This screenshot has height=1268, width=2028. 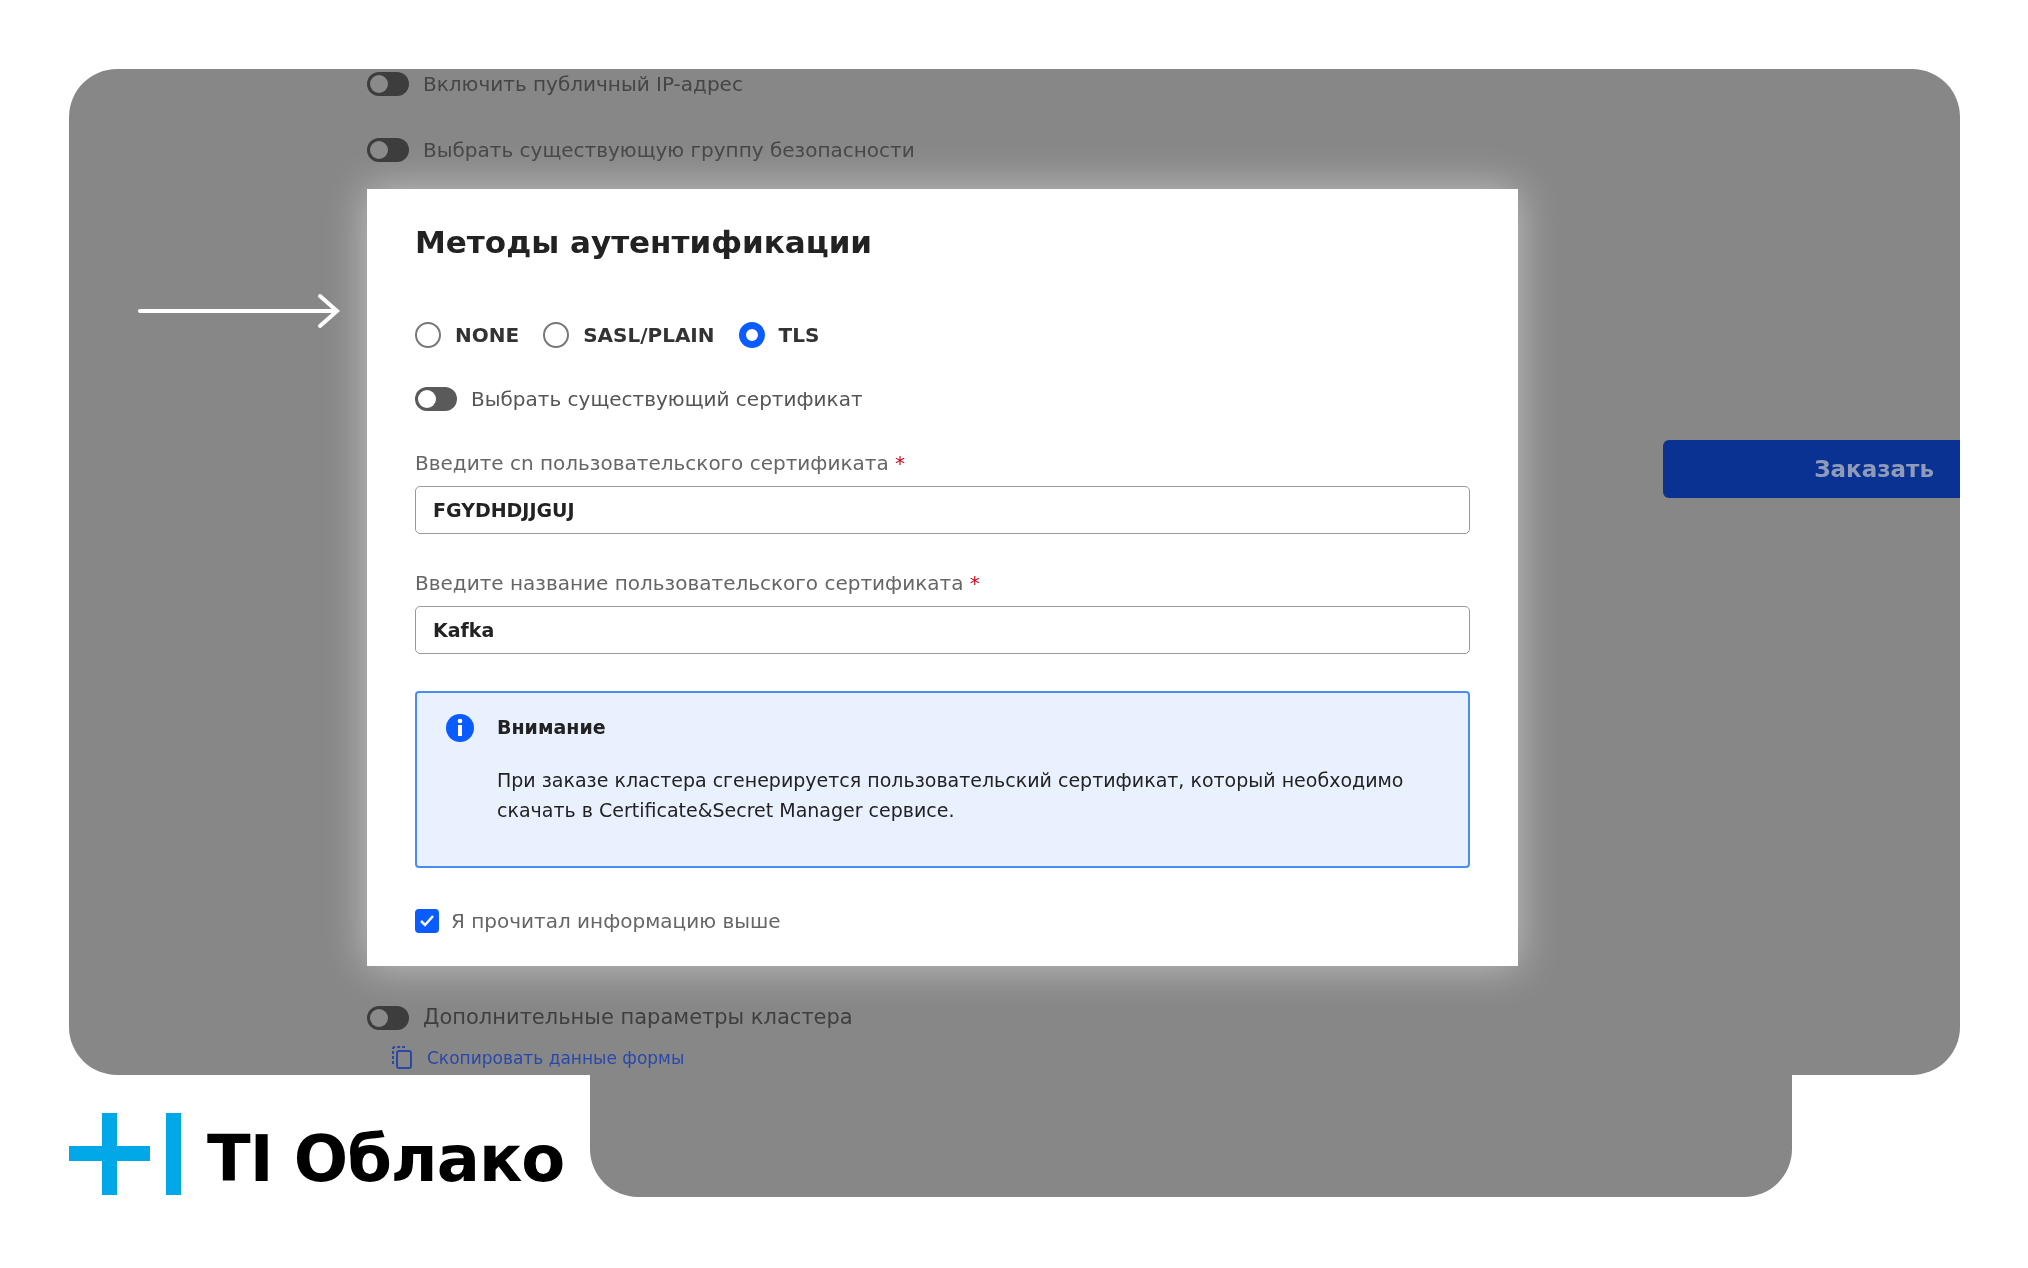 What do you see at coordinates (669, 150) in the screenshot?
I see `toggle-label: Выбрать существующую группу безопасности` at bounding box center [669, 150].